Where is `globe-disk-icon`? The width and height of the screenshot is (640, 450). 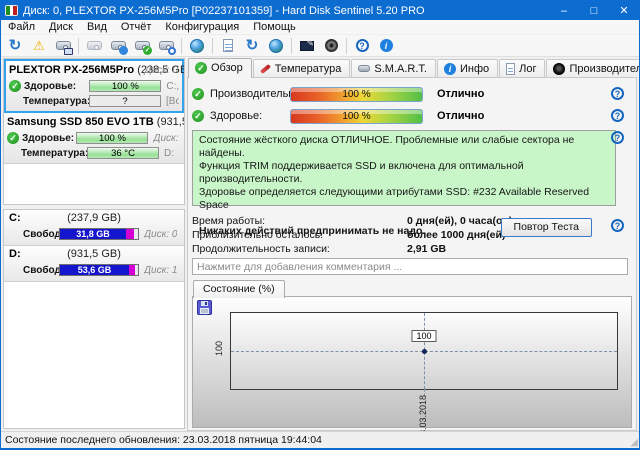
globe-disk-icon is located at coordinates (197, 46).